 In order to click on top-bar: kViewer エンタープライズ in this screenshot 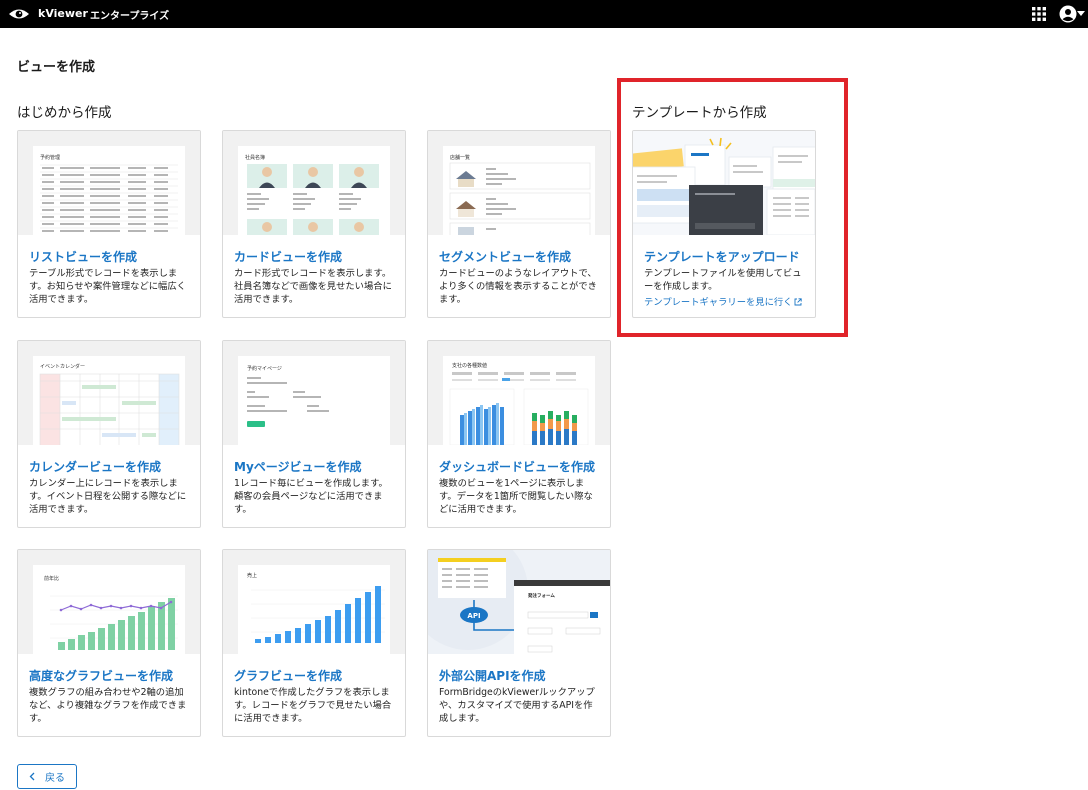, I will do `click(544, 14)`.